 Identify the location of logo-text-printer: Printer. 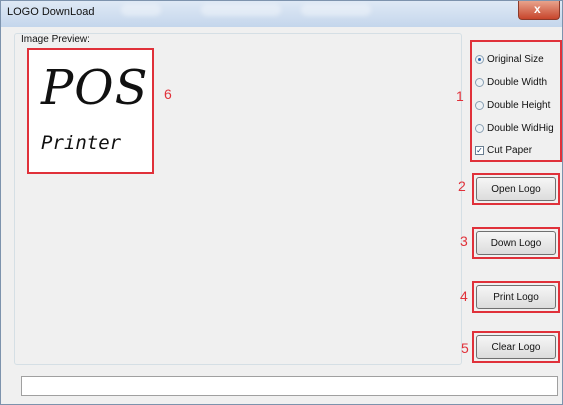
(81, 143).